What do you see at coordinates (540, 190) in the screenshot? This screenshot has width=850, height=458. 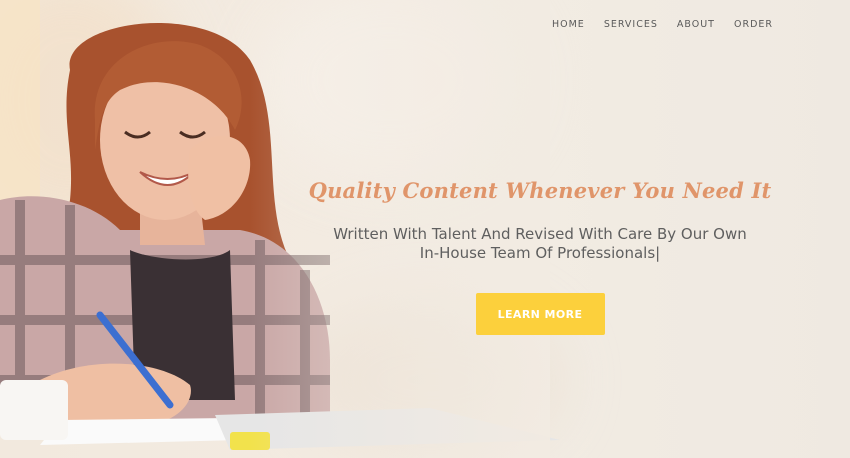 I see `hero-headline: Quality Content Whenever You Need It` at bounding box center [540, 190].